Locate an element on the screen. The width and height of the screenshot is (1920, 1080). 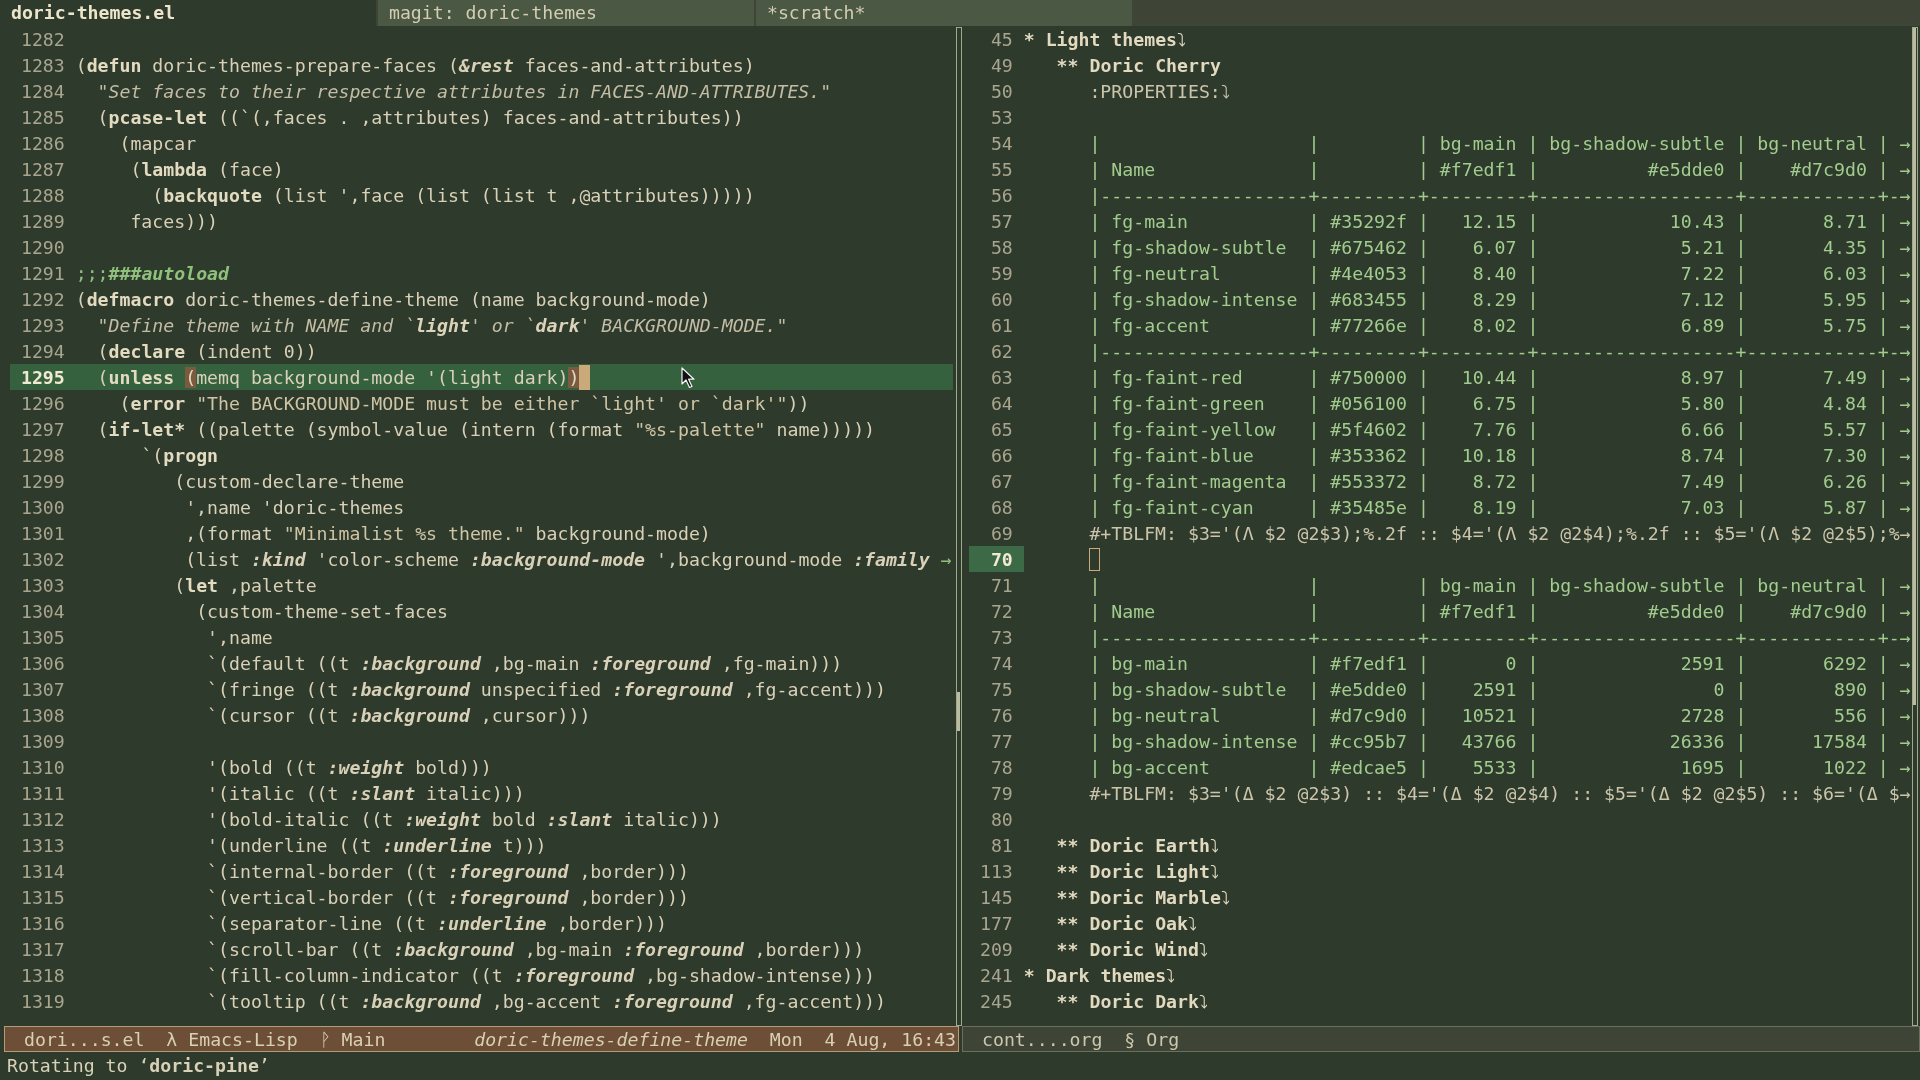
line-number: 1290 is located at coordinates (42, 247).